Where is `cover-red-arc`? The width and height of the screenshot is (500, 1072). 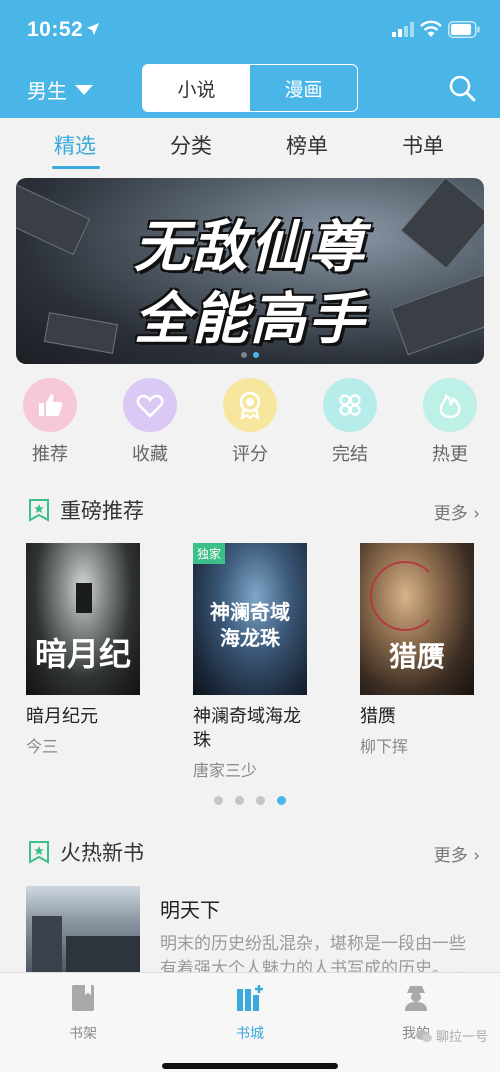 cover-red-arc is located at coordinates (405, 596).